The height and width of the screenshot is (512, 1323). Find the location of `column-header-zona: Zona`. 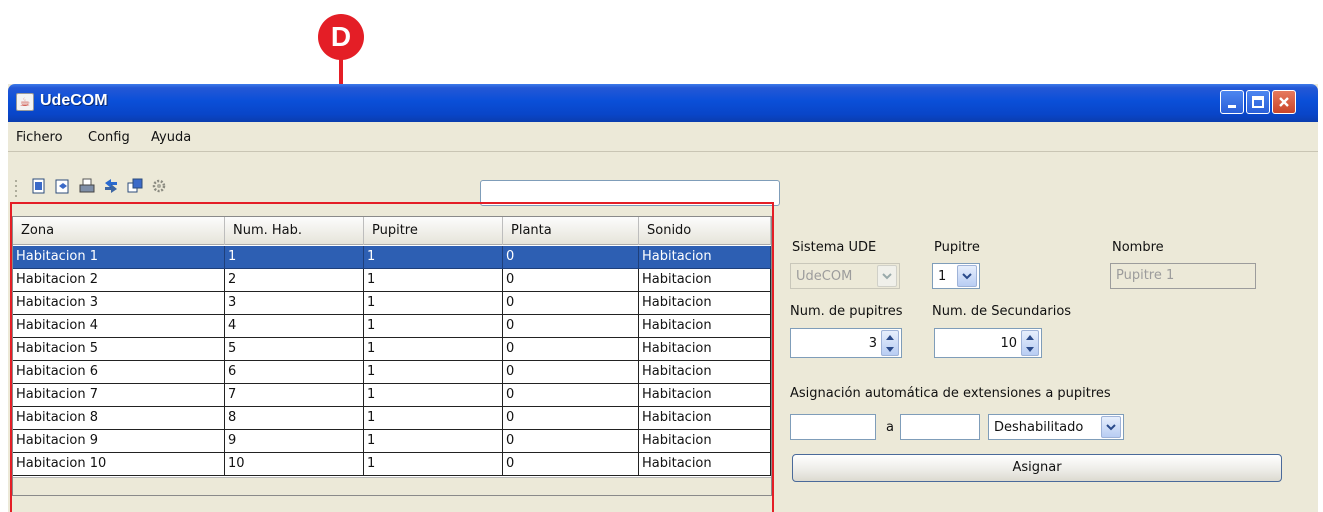

column-header-zona: Zona is located at coordinates (119, 231).